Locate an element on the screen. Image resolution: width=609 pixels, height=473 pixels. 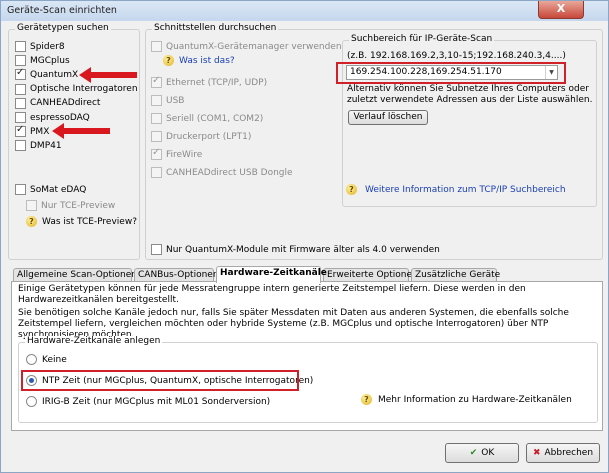
ntp-option-highlight is located at coordinates (160, 380).